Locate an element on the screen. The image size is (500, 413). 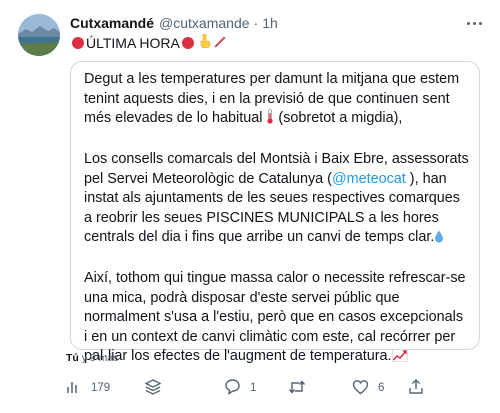
paragraph-1-part-b: (sobretot a migdia), is located at coordinates (338, 118).